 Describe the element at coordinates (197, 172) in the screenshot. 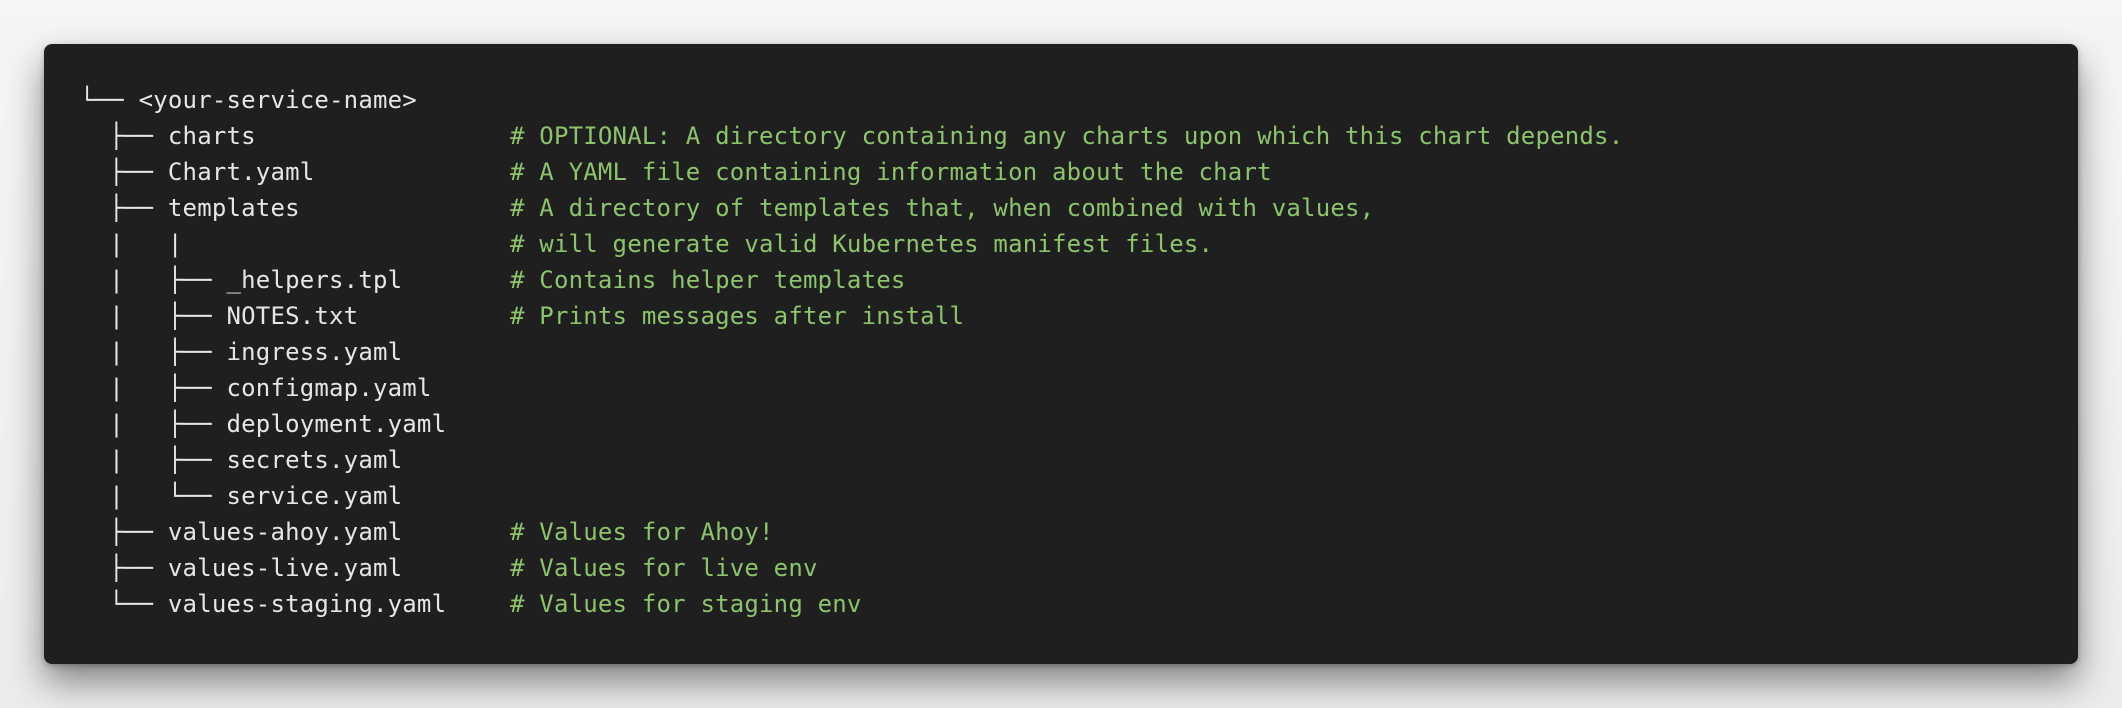

I see `tree-entry: ├── Chart.yaml` at that location.